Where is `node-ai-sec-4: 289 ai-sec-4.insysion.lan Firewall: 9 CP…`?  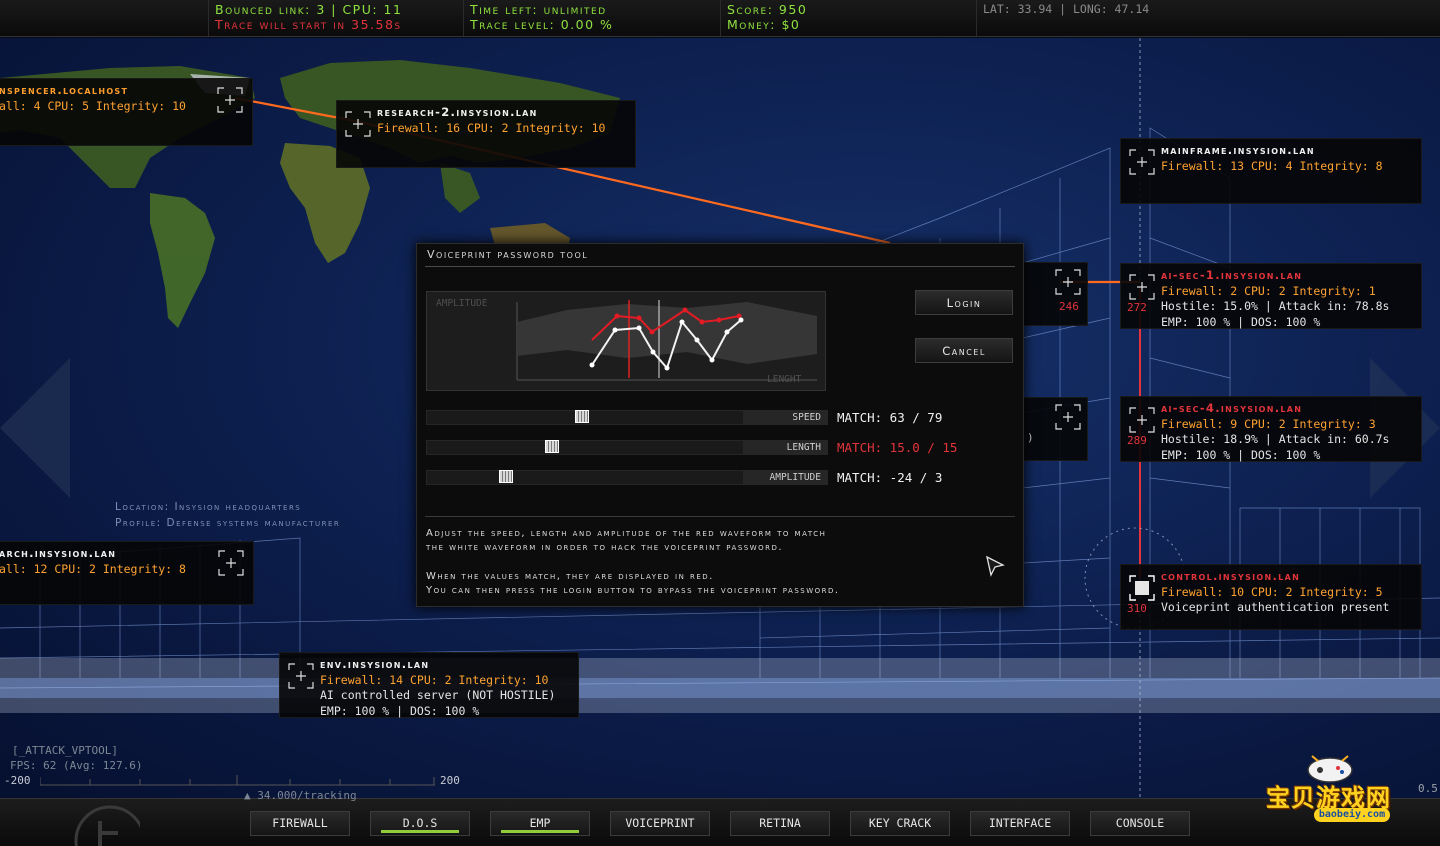
node-ai-sec-4: 289 ai-sec-4.insysion.lan Firewall: 9 CP… is located at coordinates (1271, 429).